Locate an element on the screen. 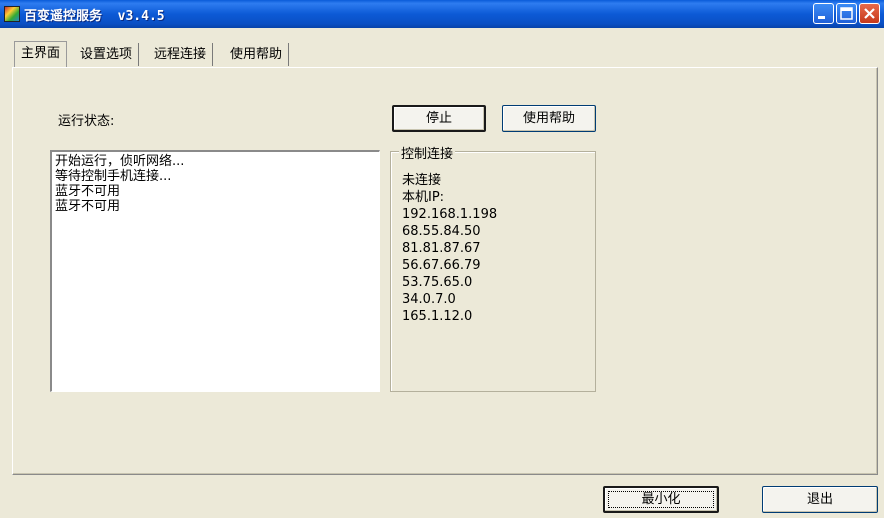 The width and height of the screenshot is (884, 518). ip-address: 192.168.1.198 is located at coordinates (450, 214).